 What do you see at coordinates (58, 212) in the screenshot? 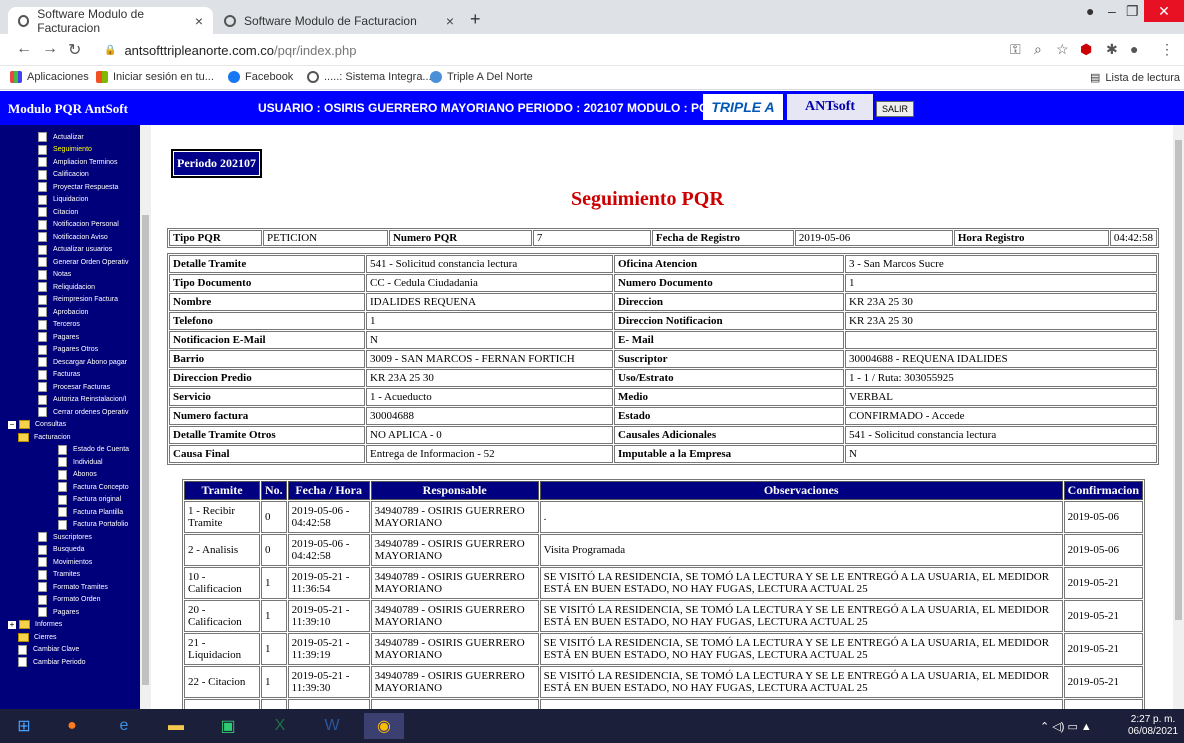
I see `sidebar-item-citacion: Citacion` at bounding box center [58, 212].